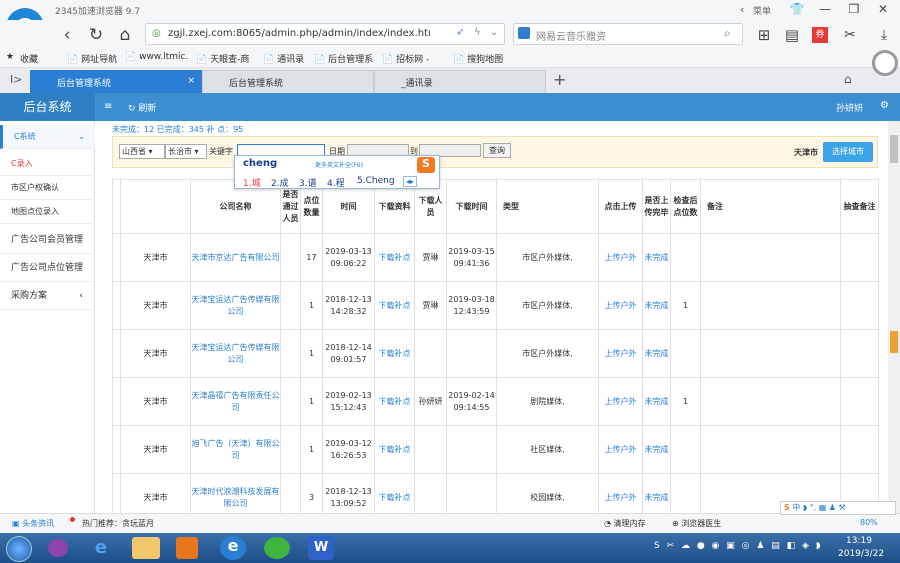 Image resolution: width=900 pixels, height=563 pixels. What do you see at coordinates (235, 401) in the screenshot?
I see `row-company: 天津晶禧广告有限责任公司` at bounding box center [235, 401].